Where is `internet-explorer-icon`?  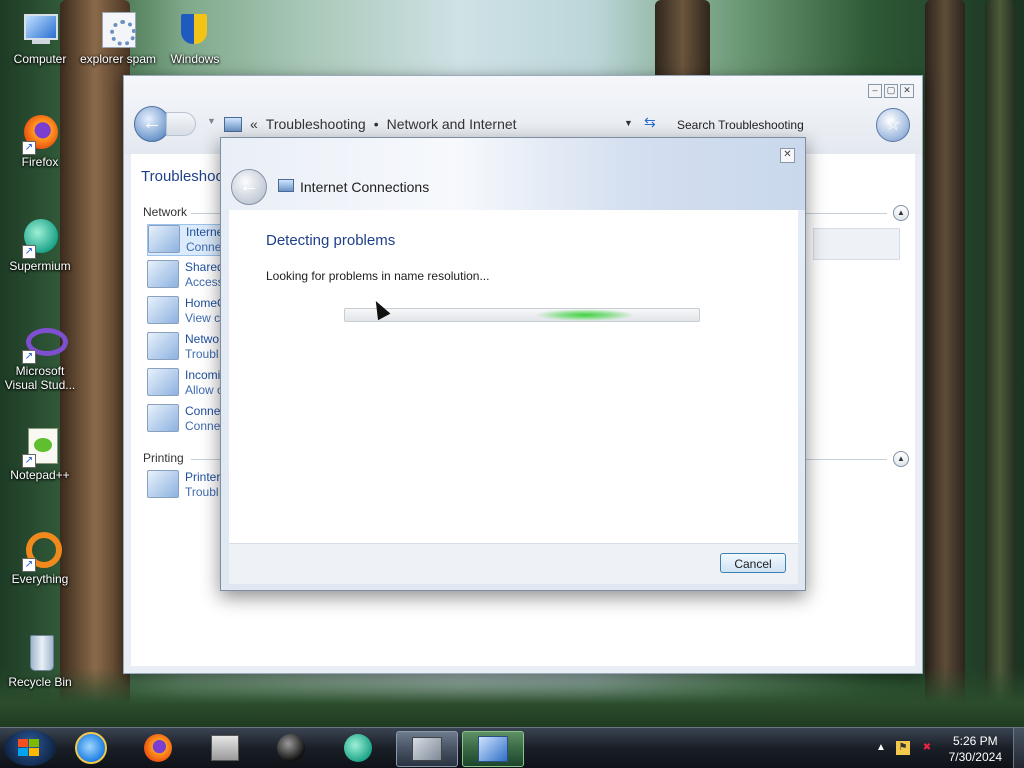
internet-explorer-icon is located at coordinates (91, 748).